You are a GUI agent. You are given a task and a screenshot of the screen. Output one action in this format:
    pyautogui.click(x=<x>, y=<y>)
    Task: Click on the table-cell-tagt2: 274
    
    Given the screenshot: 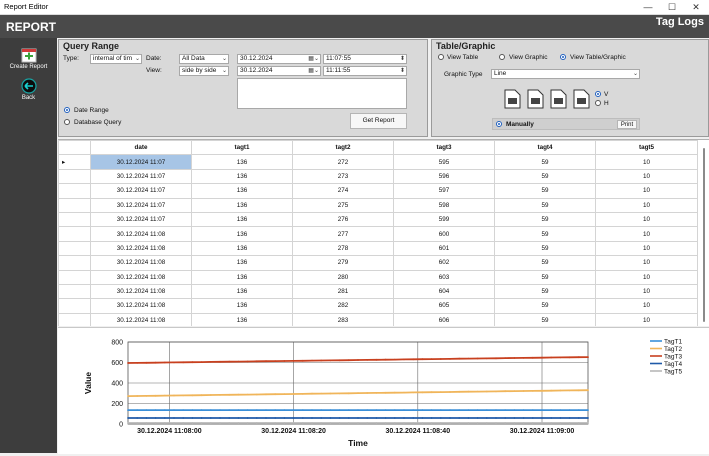 What is the action you would take?
    pyautogui.click(x=343, y=191)
    